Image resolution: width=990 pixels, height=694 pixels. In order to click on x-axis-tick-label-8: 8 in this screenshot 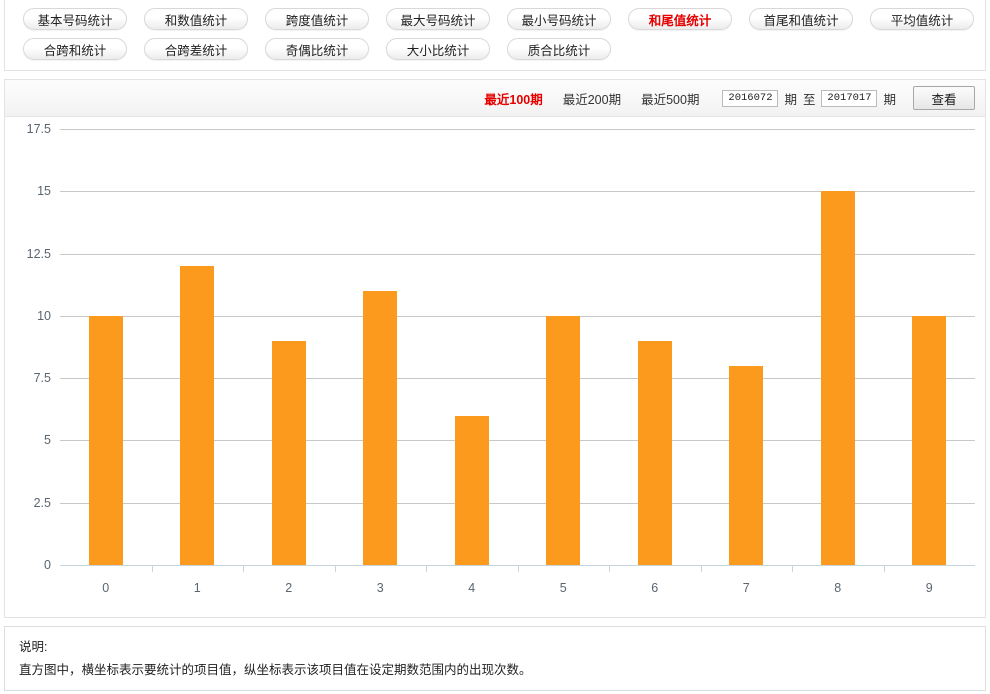, I will do `click(838, 588)`.